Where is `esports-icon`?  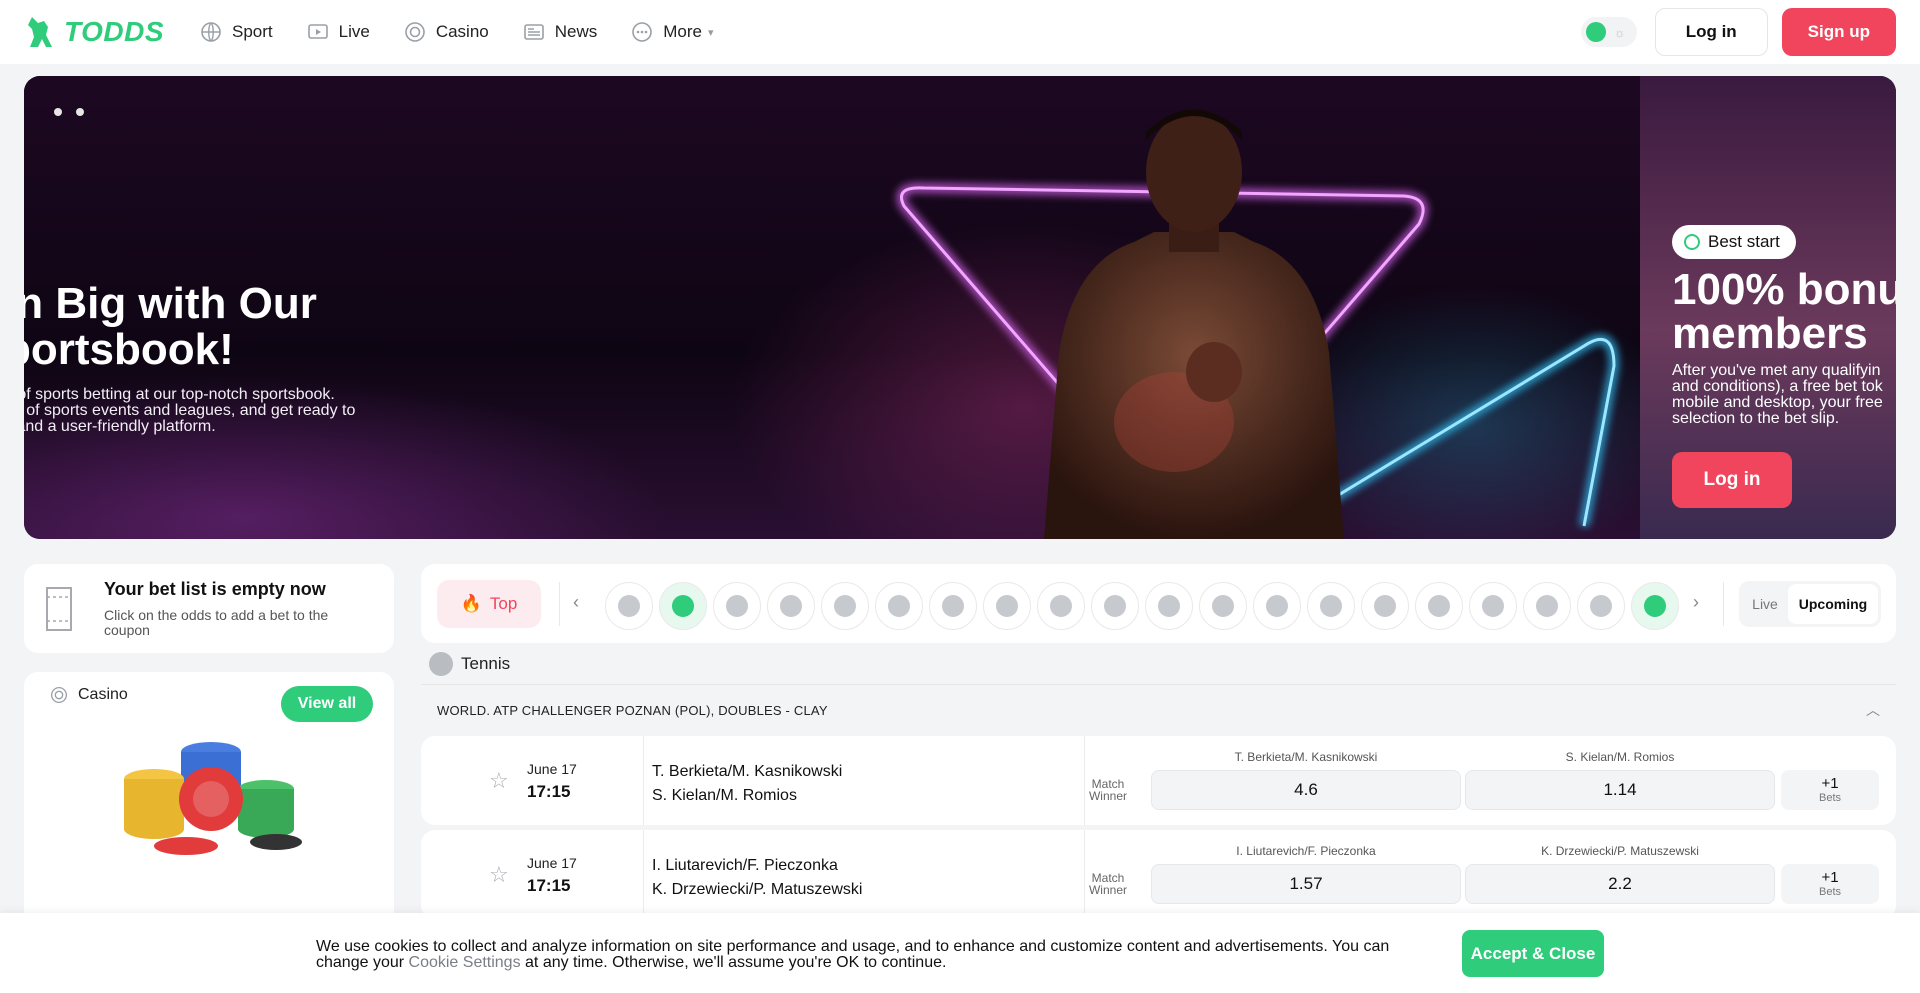
esports-icon is located at coordinates (1115, 606).